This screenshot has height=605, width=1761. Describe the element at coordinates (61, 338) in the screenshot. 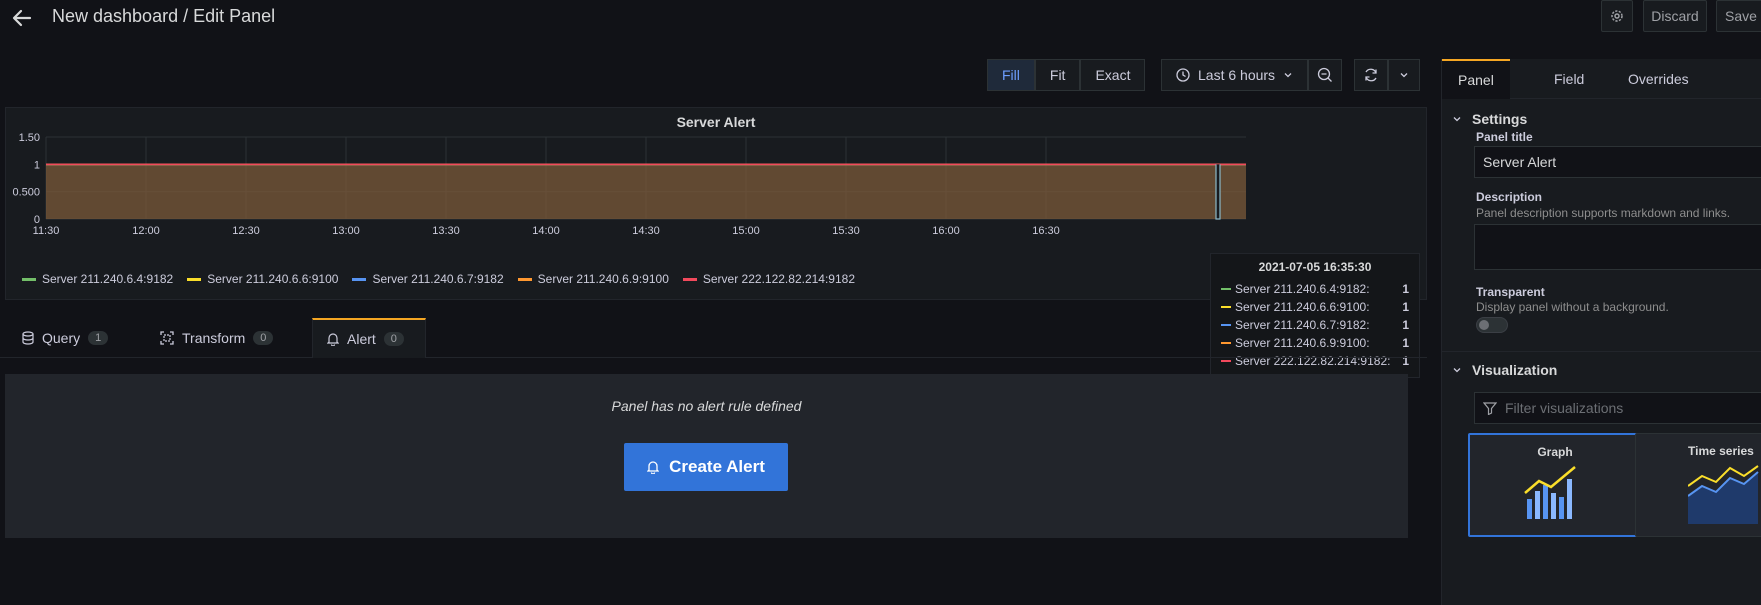

I see `tab-query-label: Query` at that location.